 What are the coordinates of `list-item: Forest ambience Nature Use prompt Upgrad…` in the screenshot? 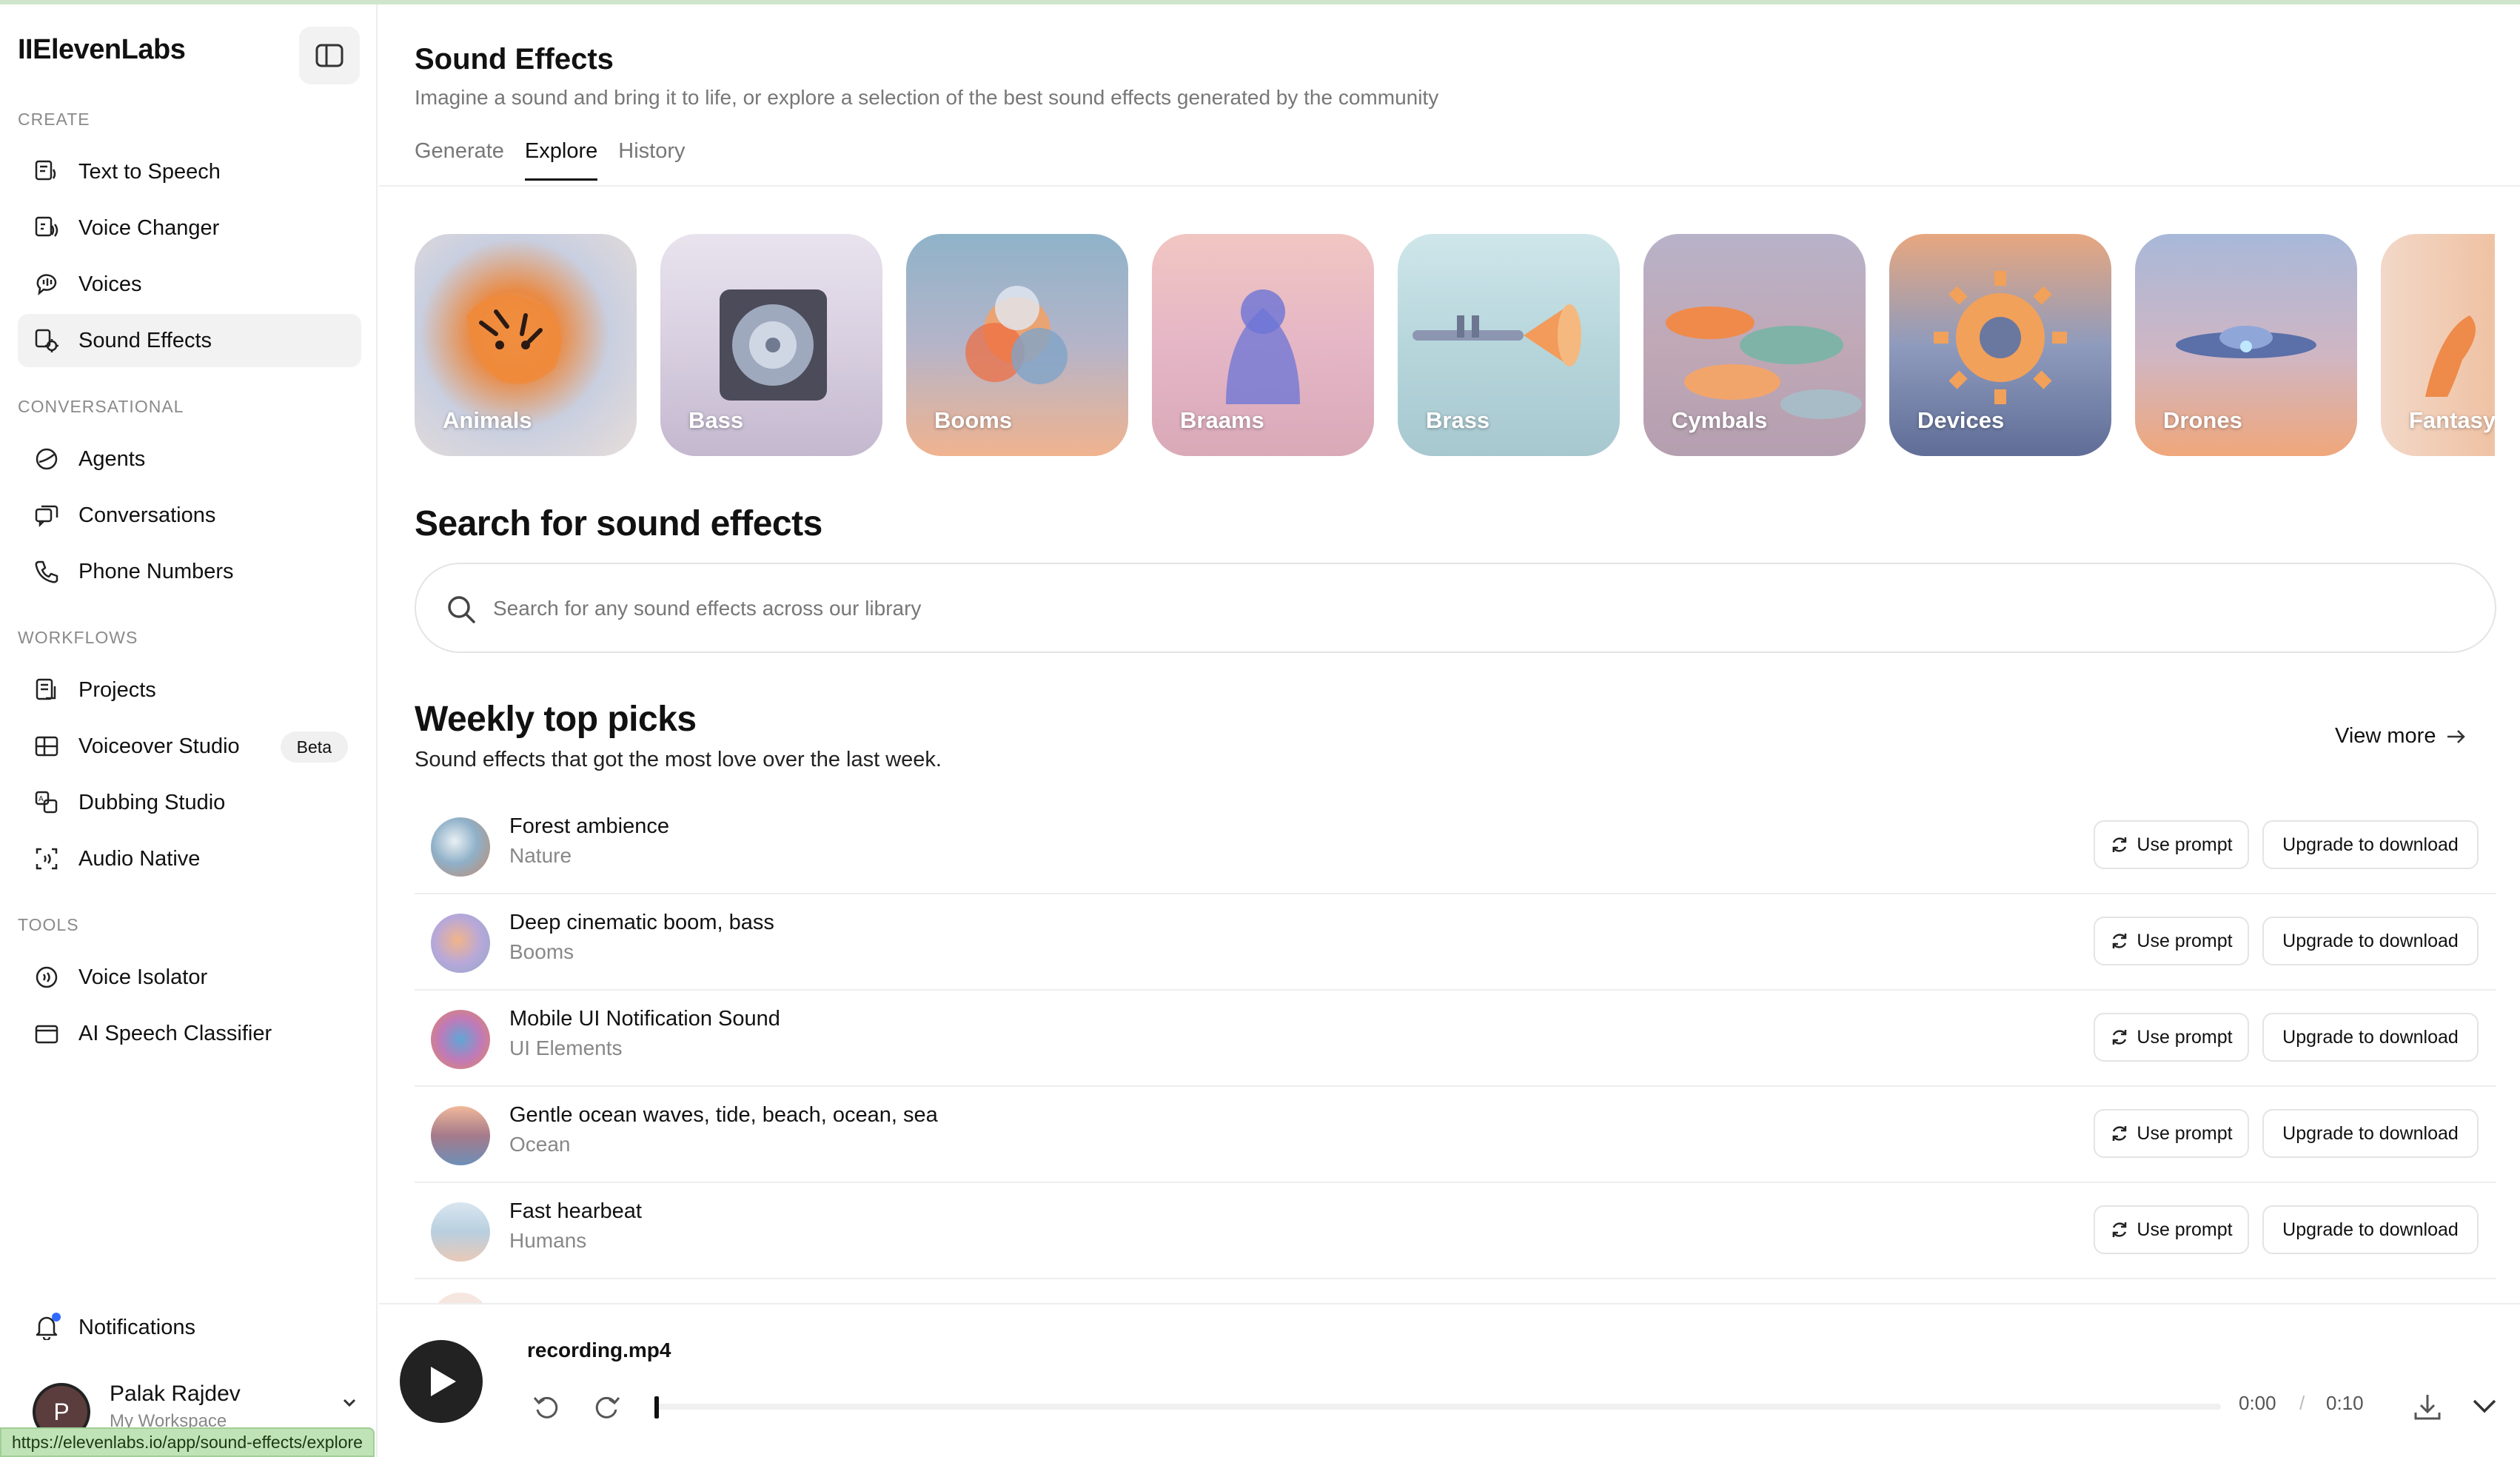 It's located at (1456, 846).